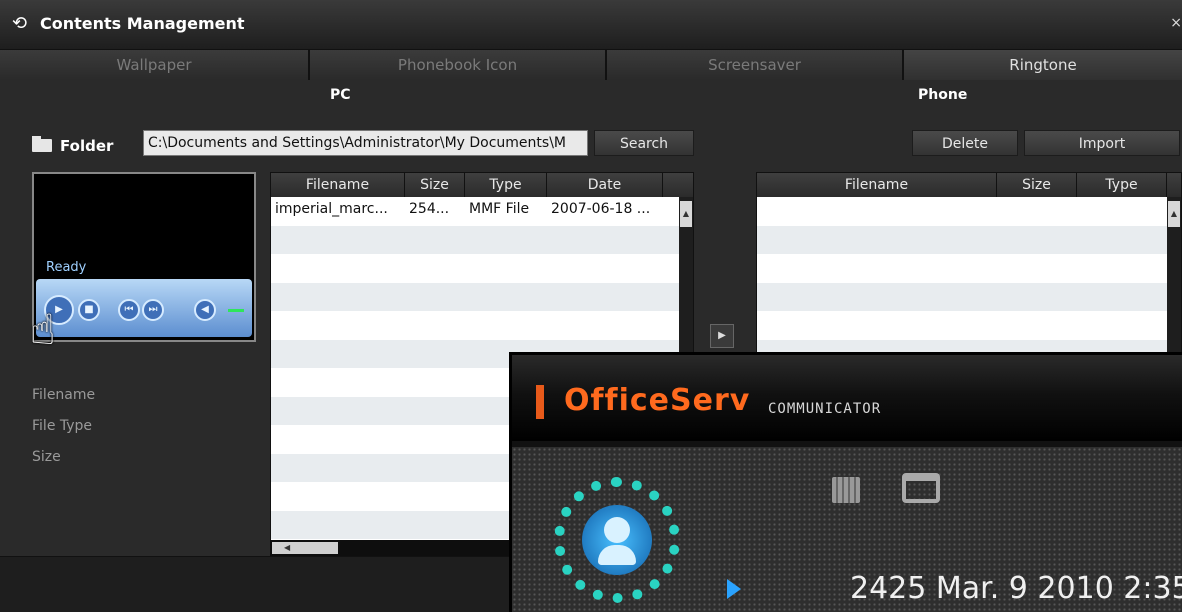  What do you see at coordinates (66, 267) in the screenshot?
I see `player-status: Ready` at bounding box center [66, 267].